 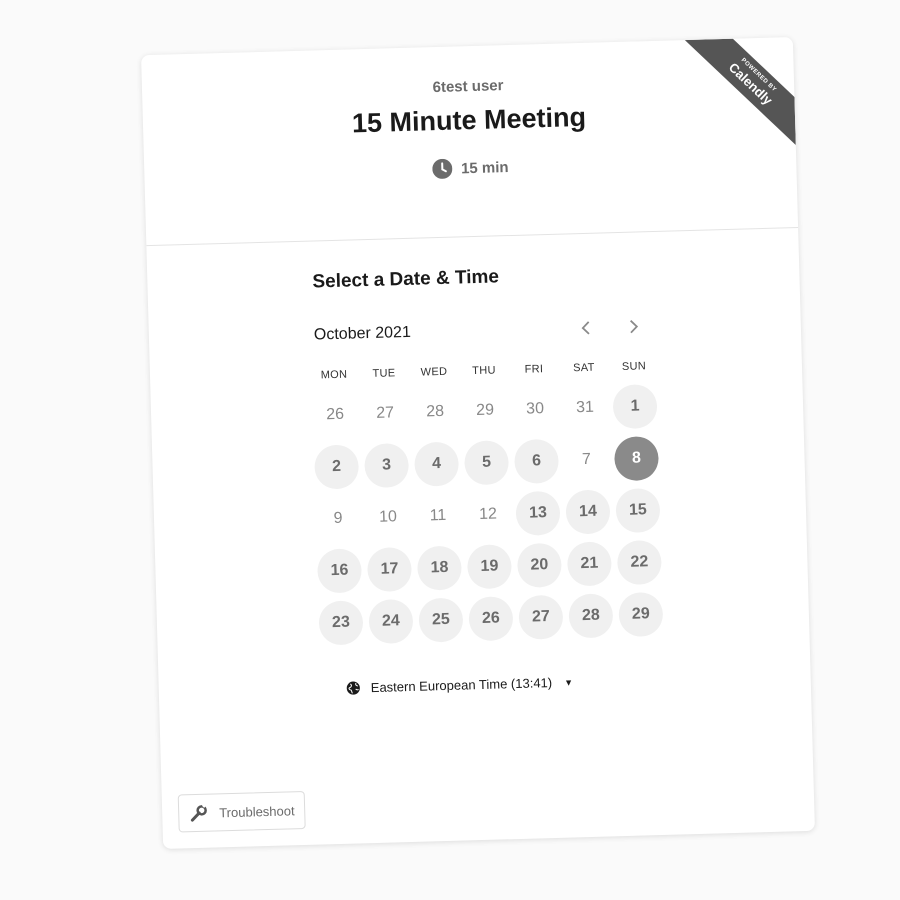 I want to click on event-duration: 15 min, so click(x=470, y=168).